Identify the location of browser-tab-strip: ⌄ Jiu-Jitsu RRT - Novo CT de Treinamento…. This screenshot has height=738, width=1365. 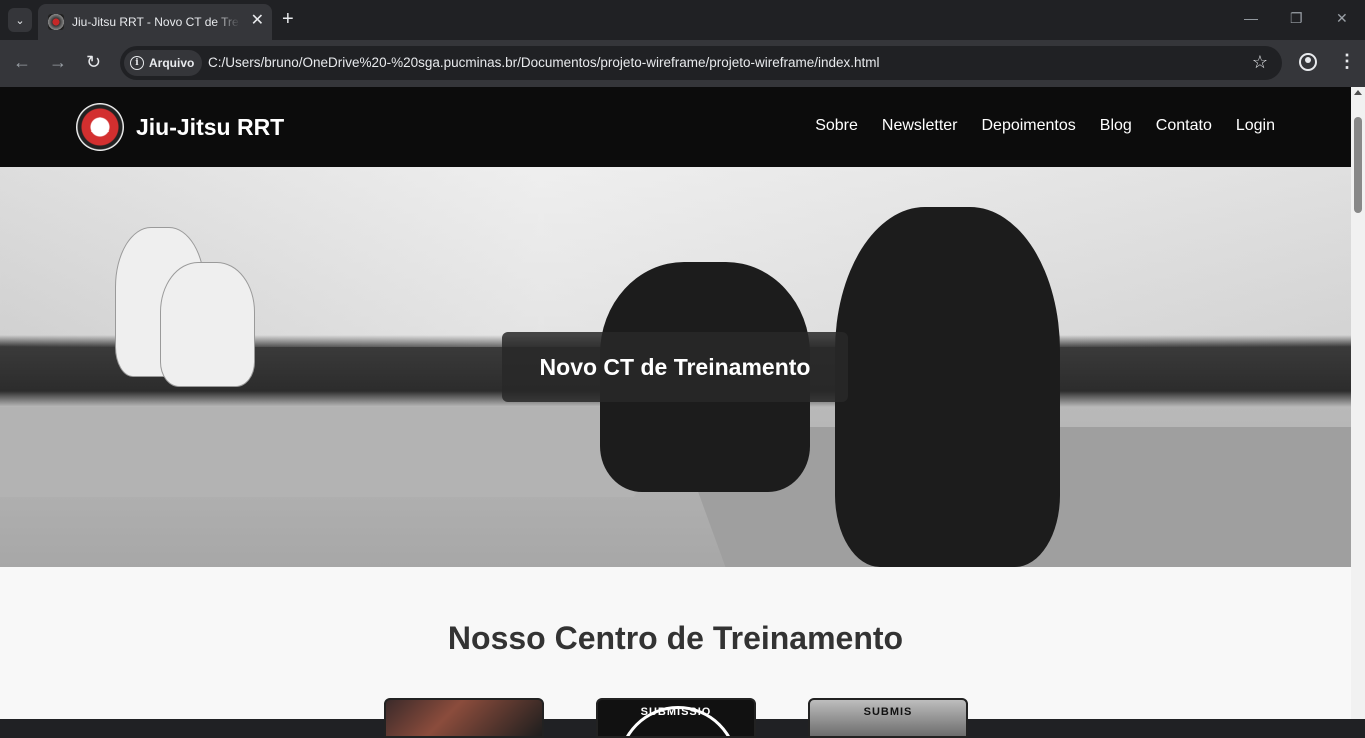
(682, 20).